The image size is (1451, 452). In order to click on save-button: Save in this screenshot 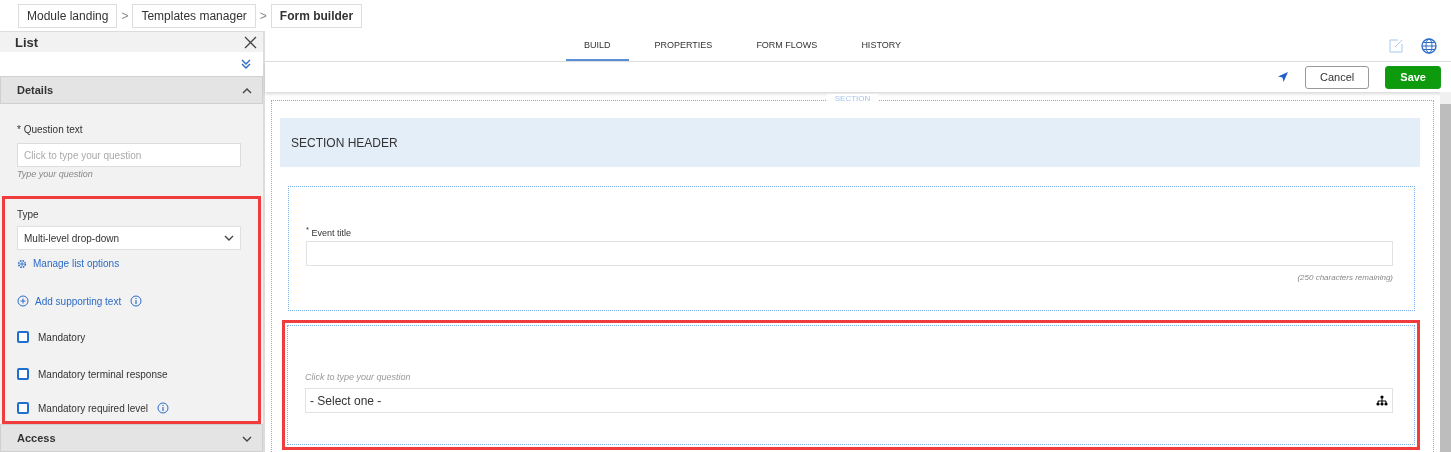, I will do `click(1413, 77)`.